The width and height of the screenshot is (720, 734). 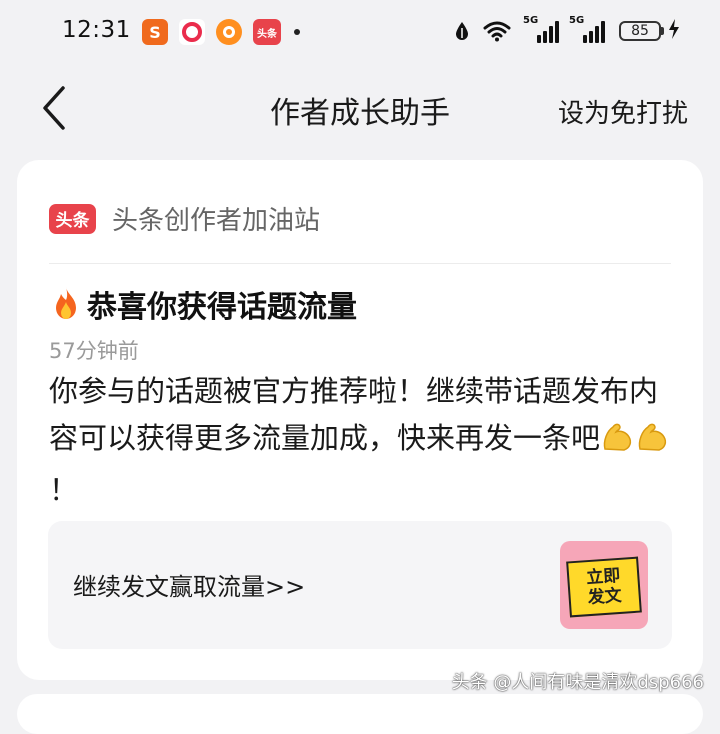 What do you see at coordinates (587, 29) in the screenshot?
I see `cellular-signal-2-icon: 5G` at bounding box center [587, 29].